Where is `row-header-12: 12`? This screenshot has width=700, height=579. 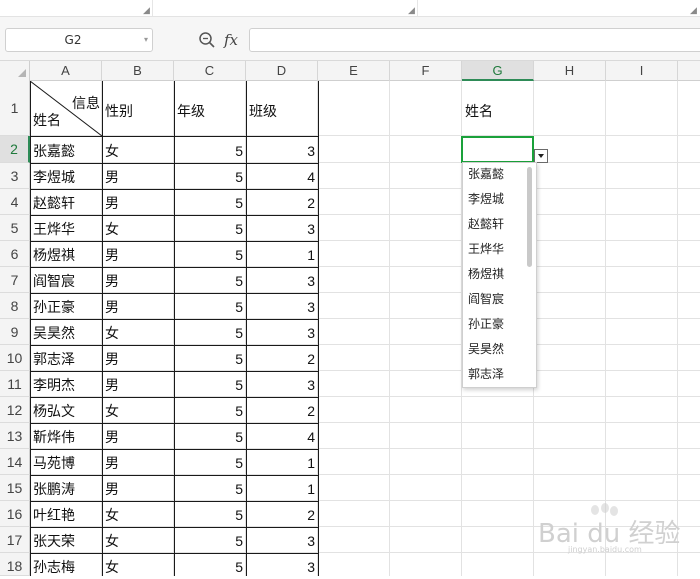 row-header-12: 12 is located at coordinates (15, 410).